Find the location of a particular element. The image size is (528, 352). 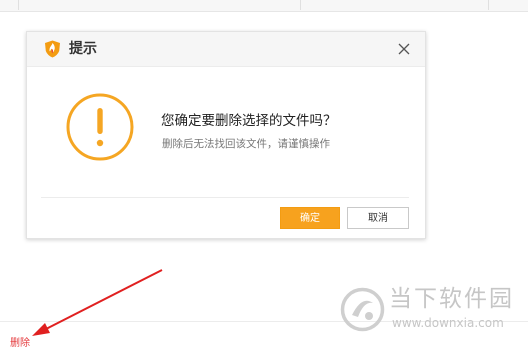

close-icon is located at coordinates (404, 49).